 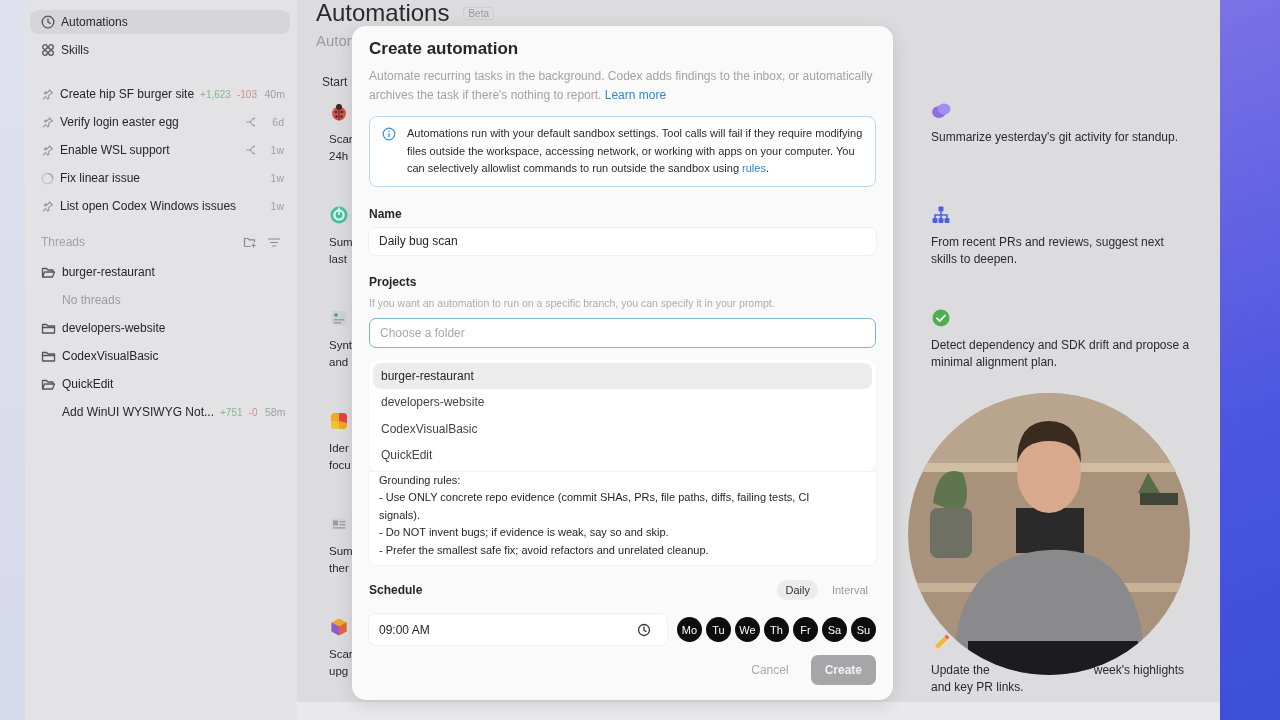 What do you see at coordinates (149, 206) in the screenshot?
I see `thread-title: List open Codex Windows issues` at bounding box center [149, 206].